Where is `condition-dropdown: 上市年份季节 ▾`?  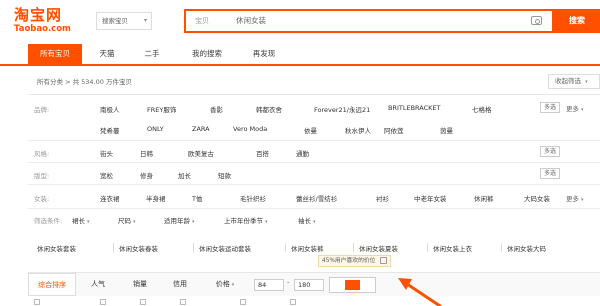 condition-dropdown: 上市年份季节 ▾ is located at coordinates (246, 220).